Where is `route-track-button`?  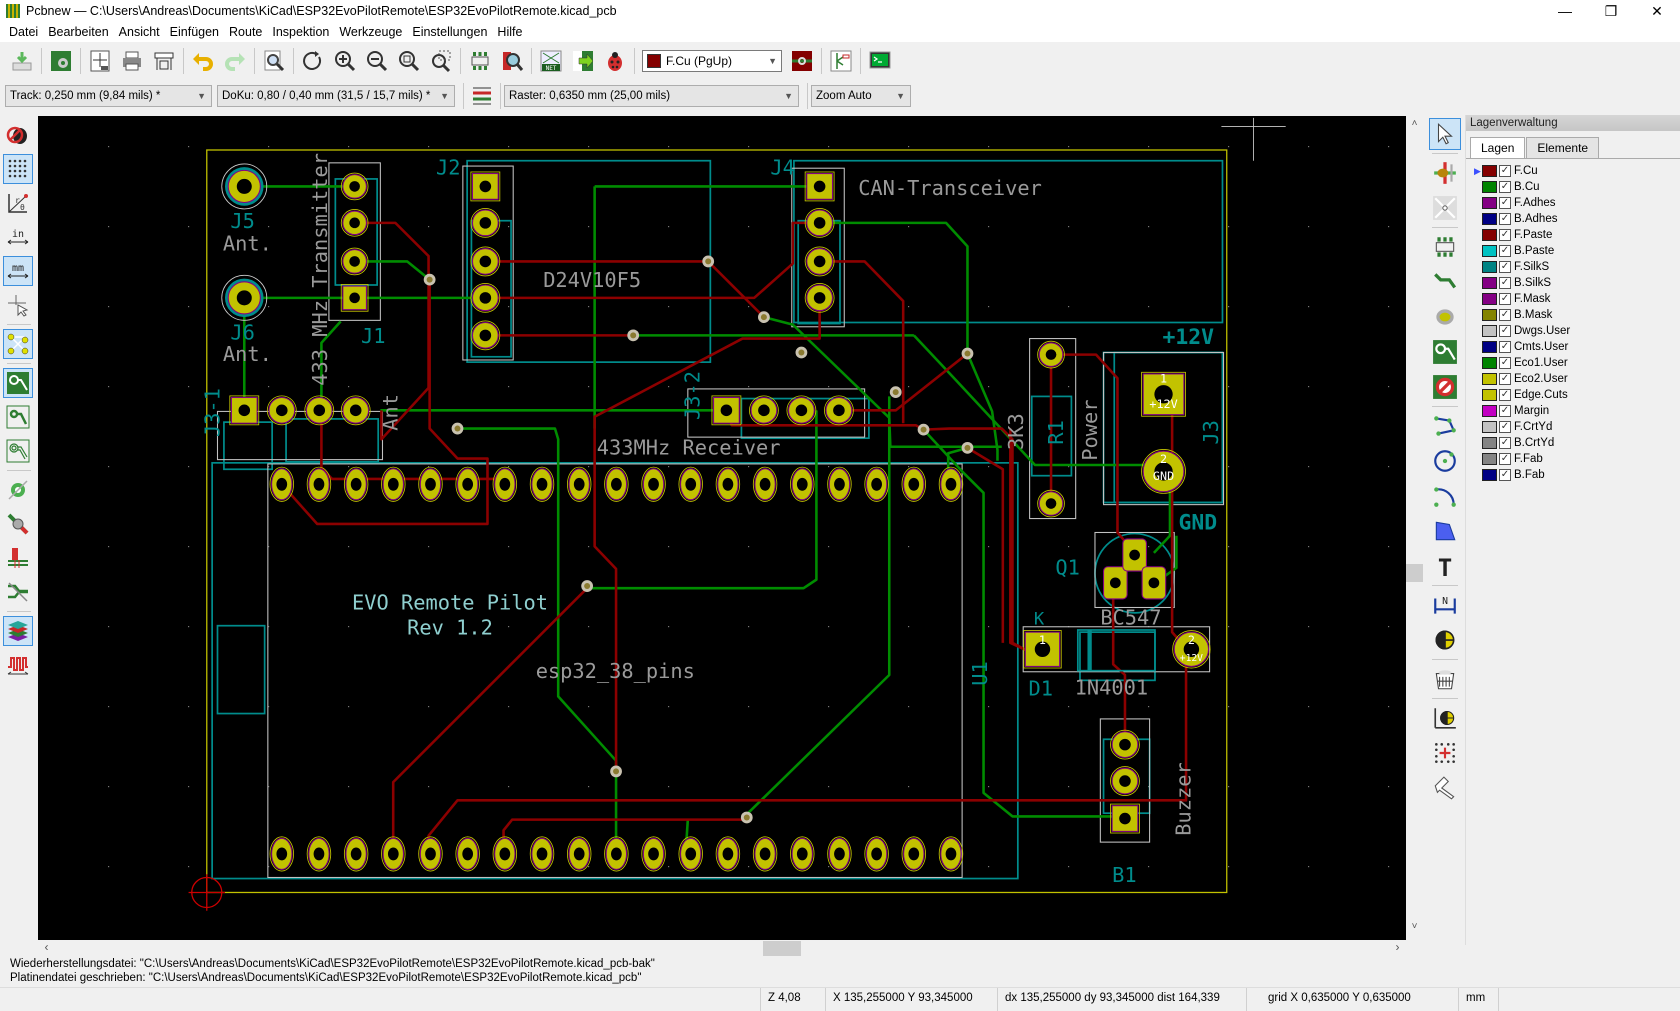 route-track-button is located at coordinates (1445, 282).